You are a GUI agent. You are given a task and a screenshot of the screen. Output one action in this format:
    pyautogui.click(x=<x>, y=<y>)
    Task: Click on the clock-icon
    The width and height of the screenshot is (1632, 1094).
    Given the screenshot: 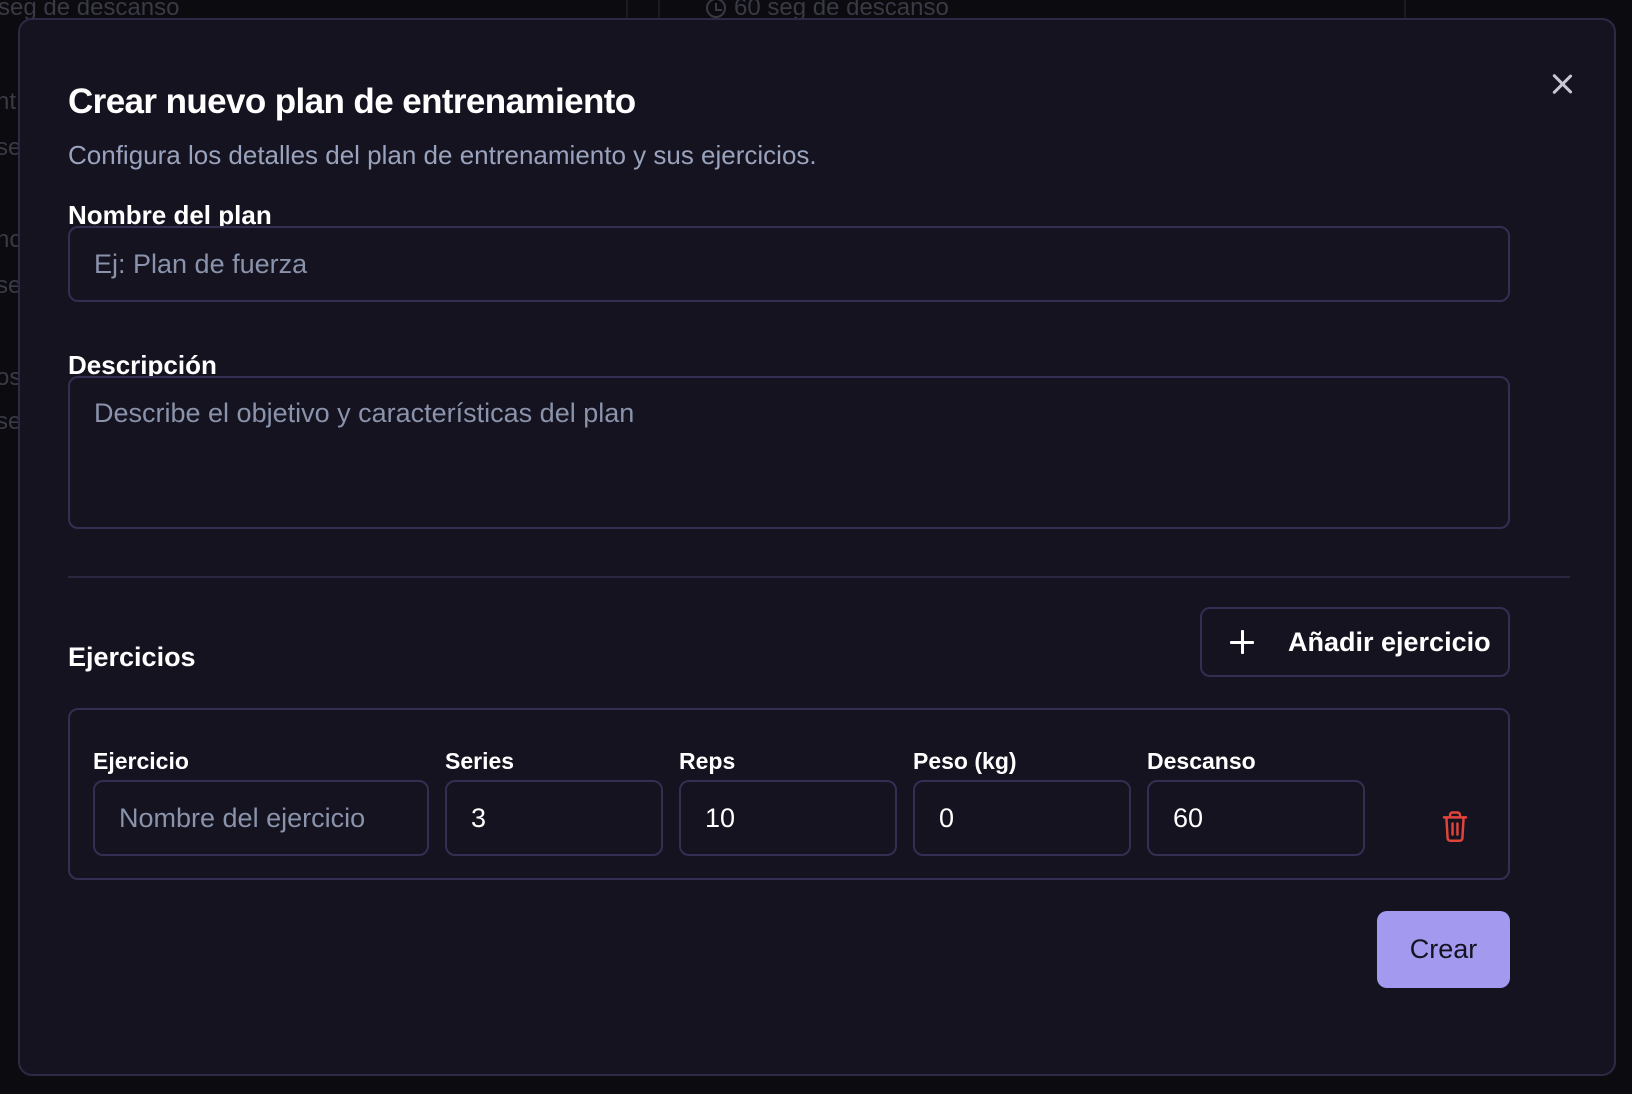 What is the action you would take?
    pyautogui.click(x=716, y=9)
    